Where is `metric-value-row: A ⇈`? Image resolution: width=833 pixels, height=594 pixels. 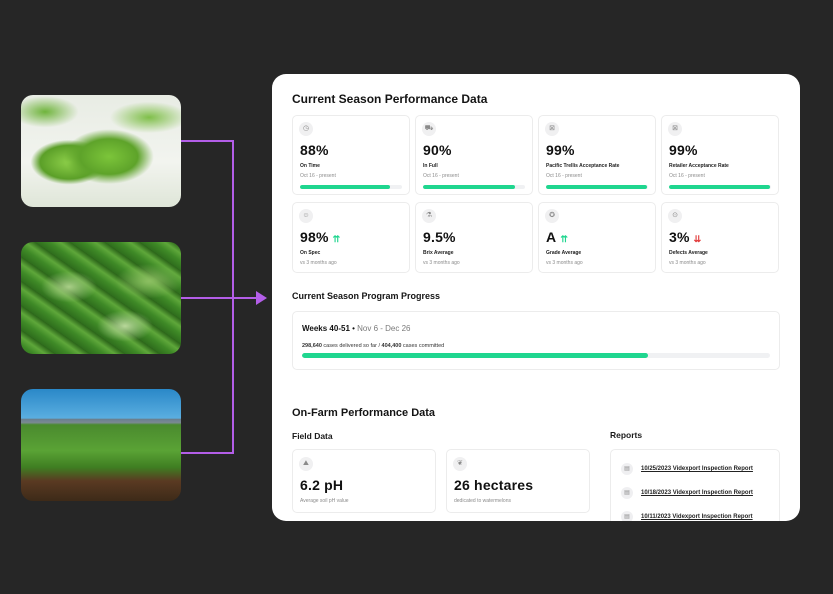
metric-value-row: A ⇈ is located at coordinates (557, 237).